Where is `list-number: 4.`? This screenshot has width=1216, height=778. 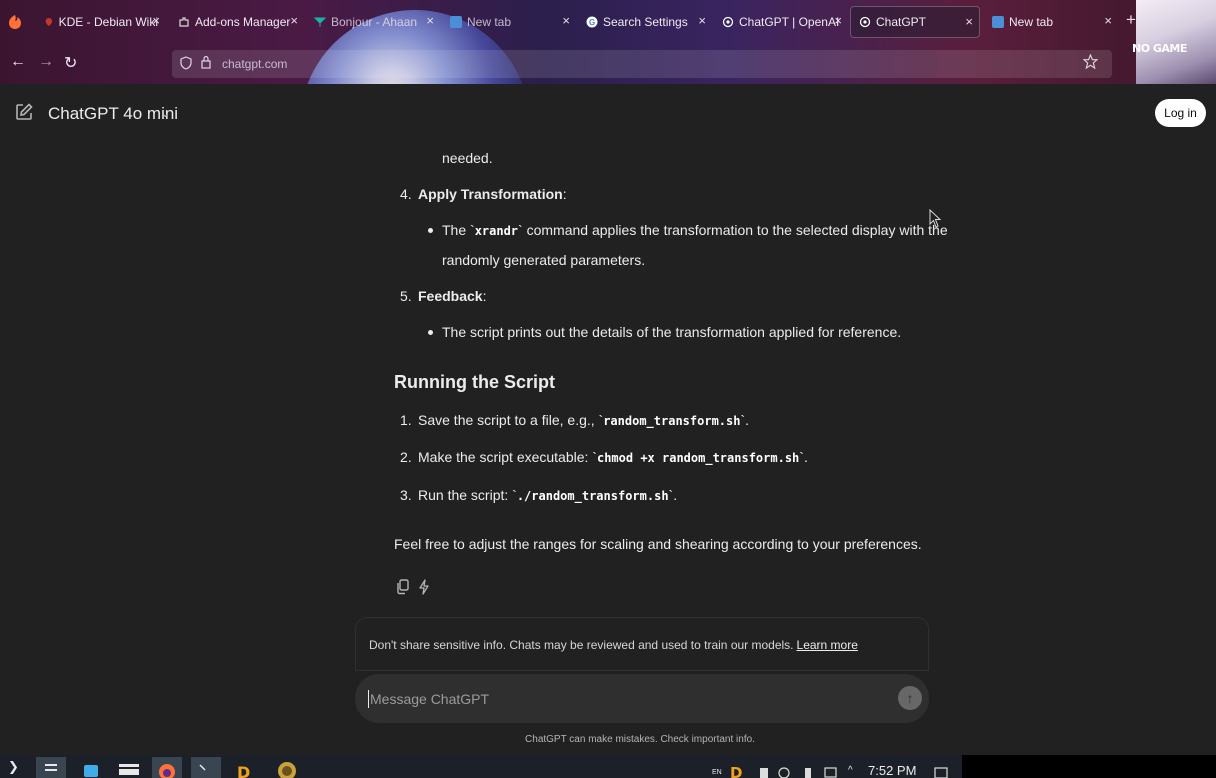 list-number: 4. is located at coordinates (406, 194).